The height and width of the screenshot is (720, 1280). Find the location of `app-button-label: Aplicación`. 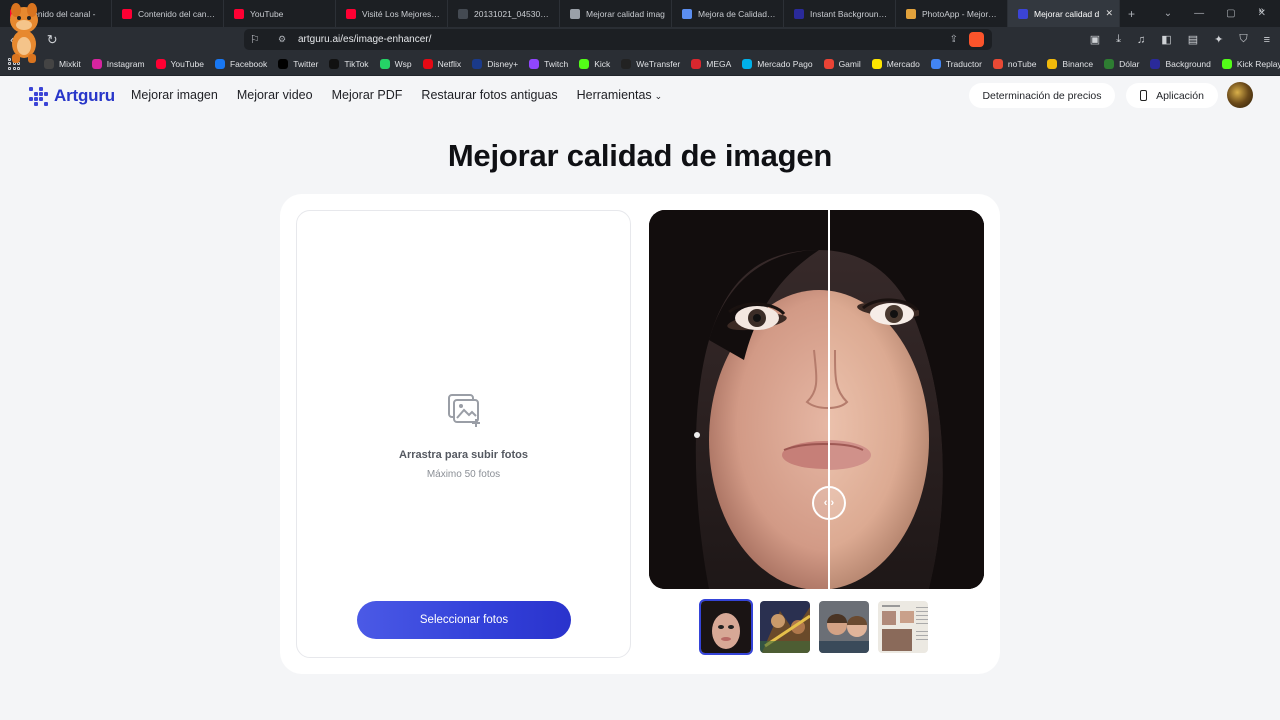

app-button-label: Aplicación is located at coordinates (1180, 95).